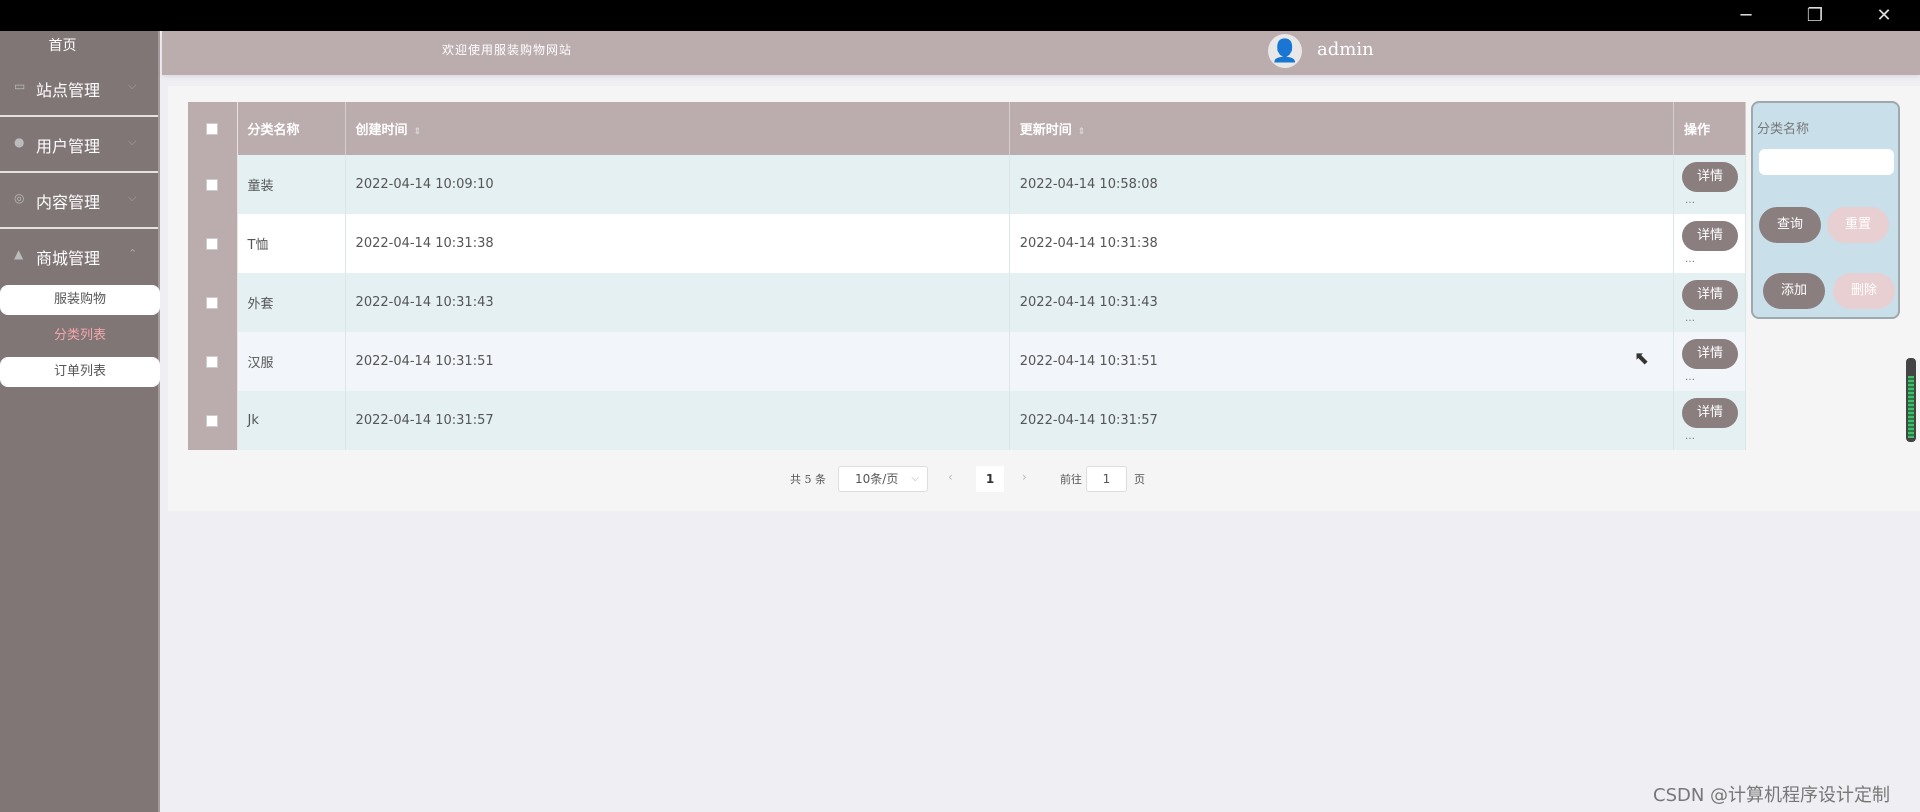 This screenshot has width=1920, height=812. I want to click on sidebar-item-clothing: 服装购物, so click(80, 300).